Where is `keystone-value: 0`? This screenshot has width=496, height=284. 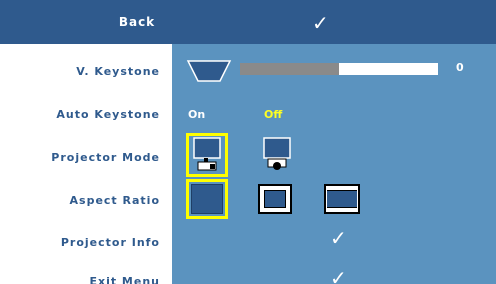
keystone-value: 0 is located at coordinates (460, 67).